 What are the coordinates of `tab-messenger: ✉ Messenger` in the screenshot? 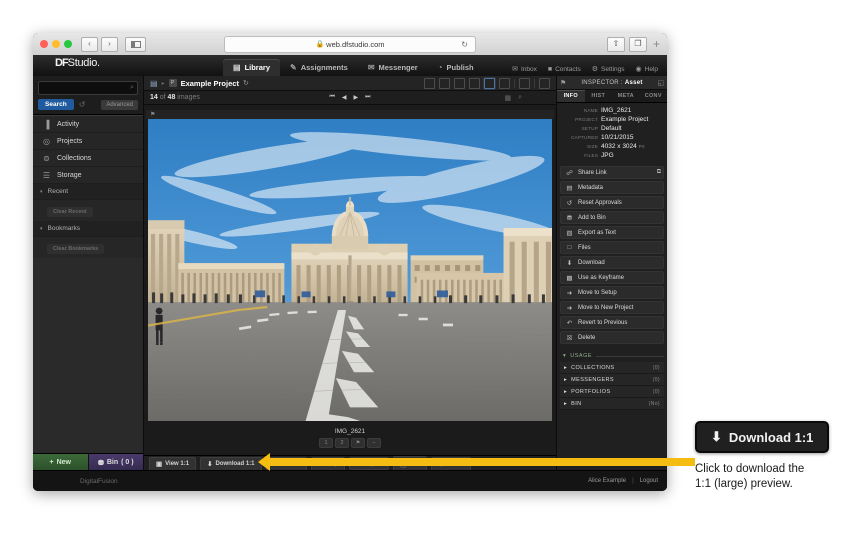 It's located at (393, 67).